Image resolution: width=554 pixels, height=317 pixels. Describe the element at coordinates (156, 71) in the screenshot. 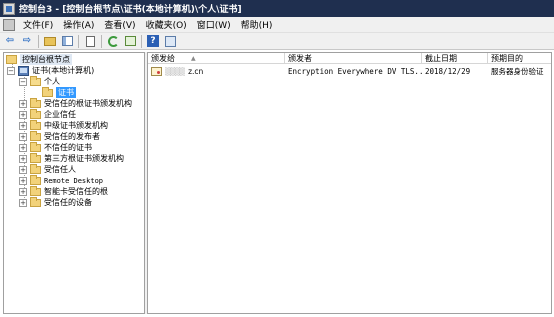

I see `certificate-icon` at that location.